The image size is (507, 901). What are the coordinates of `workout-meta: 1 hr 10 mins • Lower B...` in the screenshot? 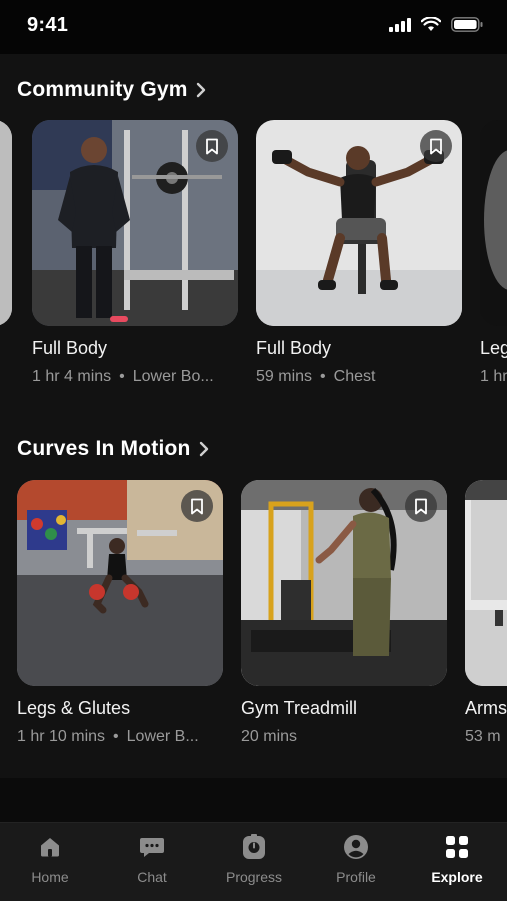 It's located at (122, 737).